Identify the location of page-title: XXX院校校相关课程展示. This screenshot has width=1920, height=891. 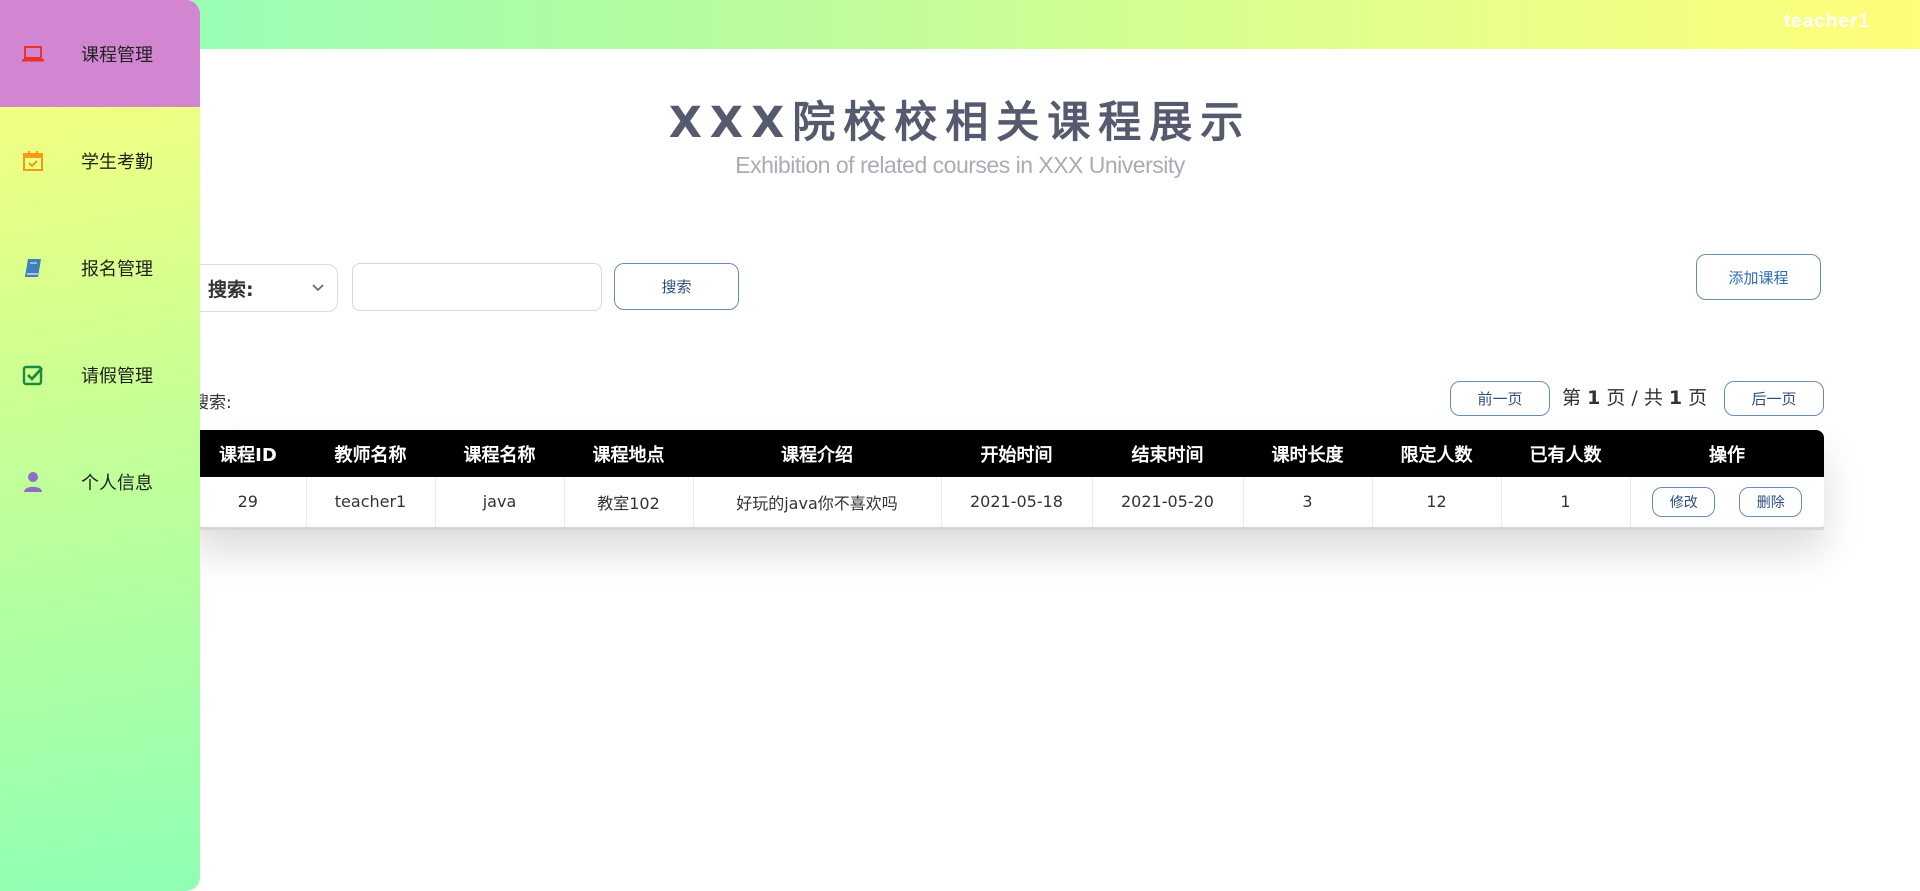
(960, 123).